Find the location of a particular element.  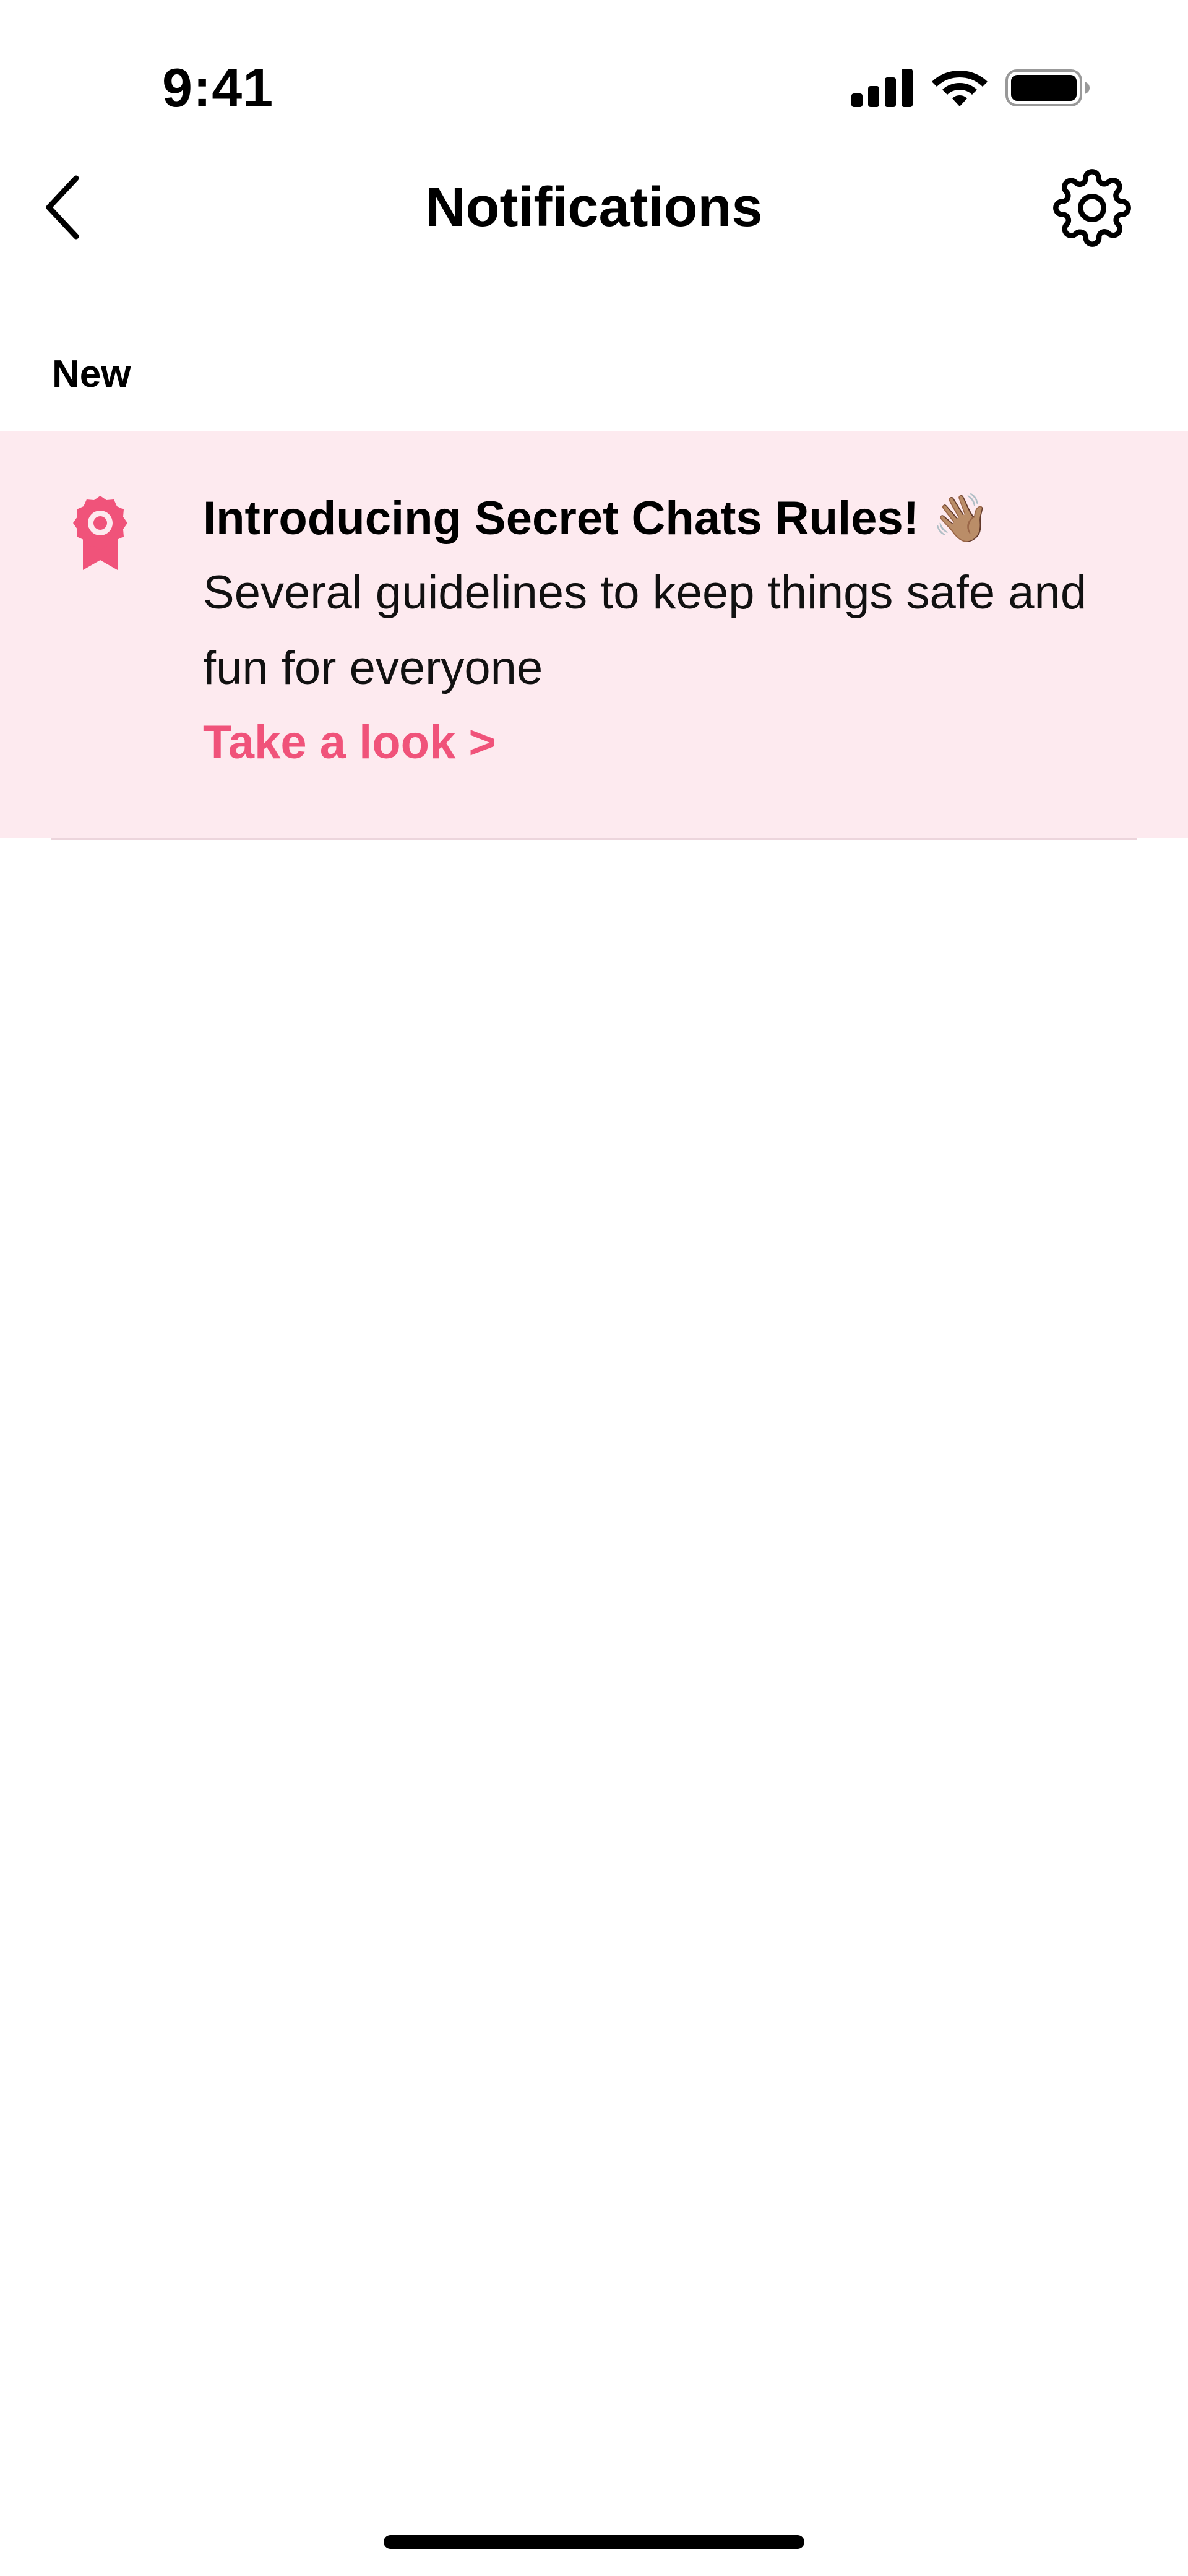

status-time: 9:41 is located at coordinates (218, 87).